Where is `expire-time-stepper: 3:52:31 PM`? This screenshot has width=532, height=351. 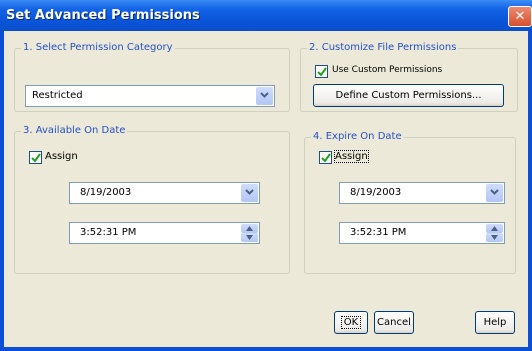 expire-time-stepper: 3:52:31 PM is located at coordinates (422, 233).